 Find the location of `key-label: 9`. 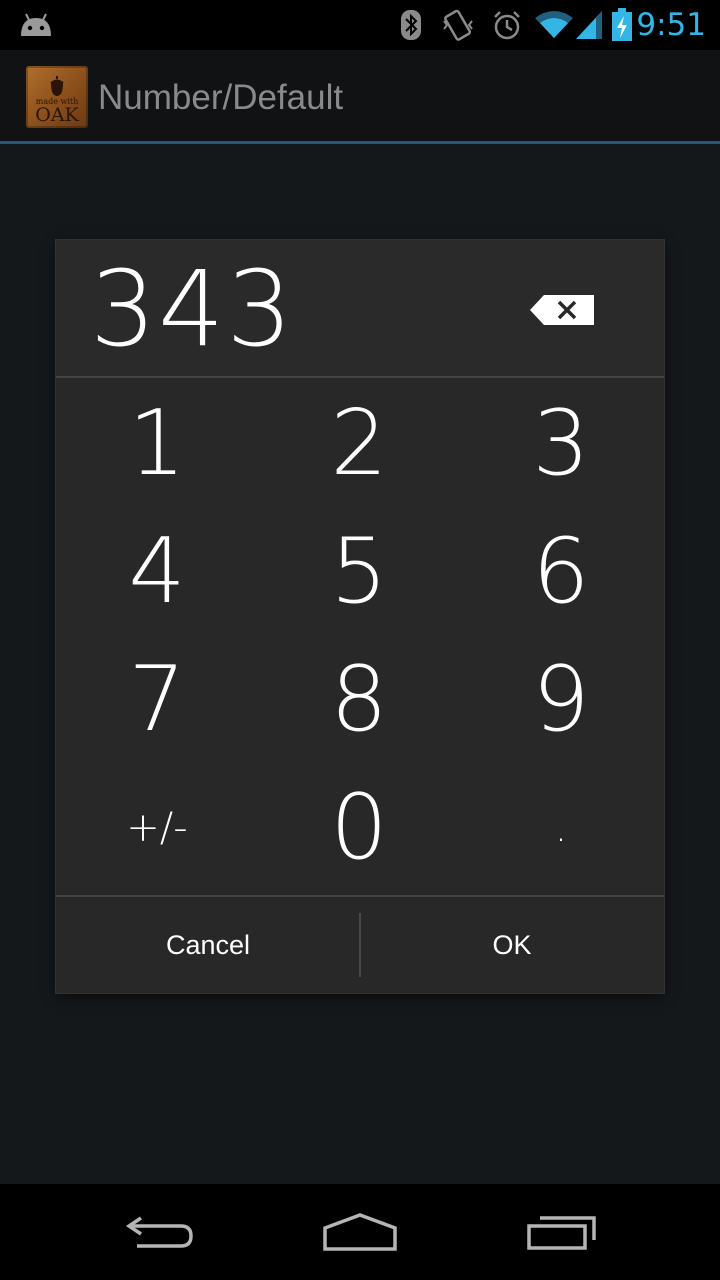

key-label: 9 is located at coordinates (561, 699).